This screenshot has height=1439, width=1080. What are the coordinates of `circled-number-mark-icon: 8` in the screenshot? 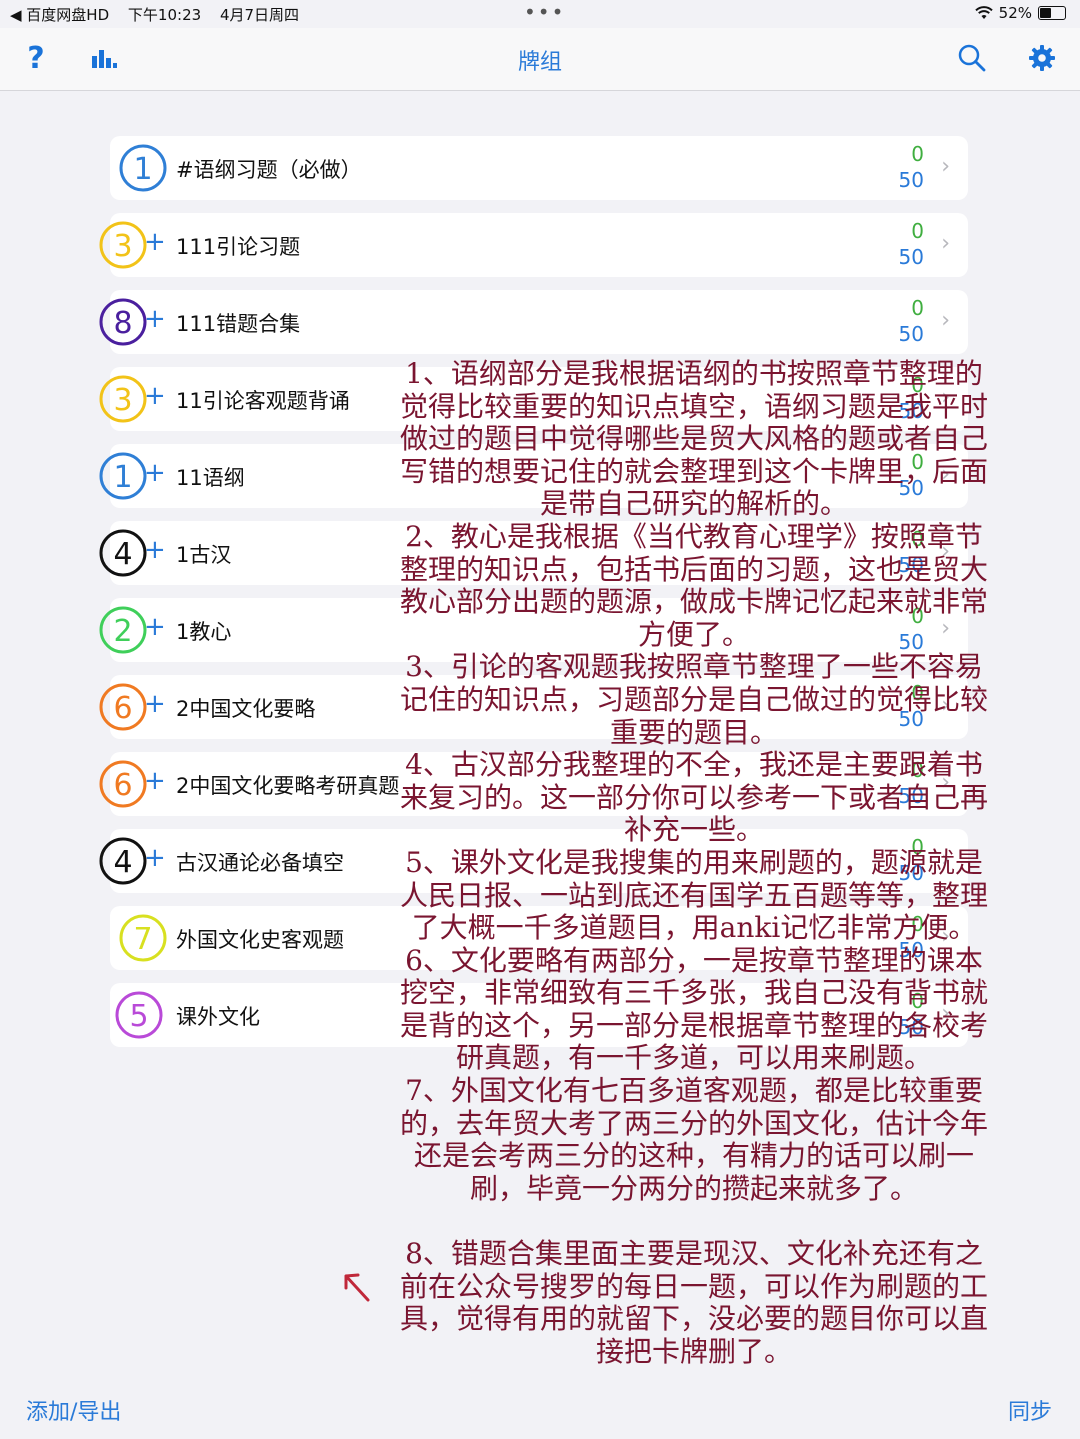 It's located at (123, 322).